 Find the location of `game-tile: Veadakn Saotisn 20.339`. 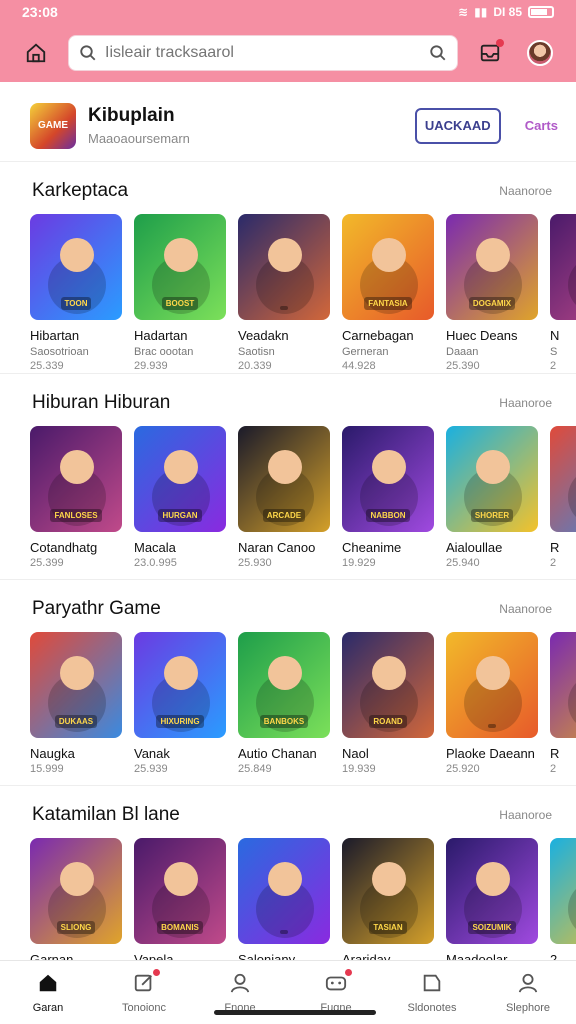

game-tile: Veadakn Saotisn 20.339 is located at coordinates (284, 293).